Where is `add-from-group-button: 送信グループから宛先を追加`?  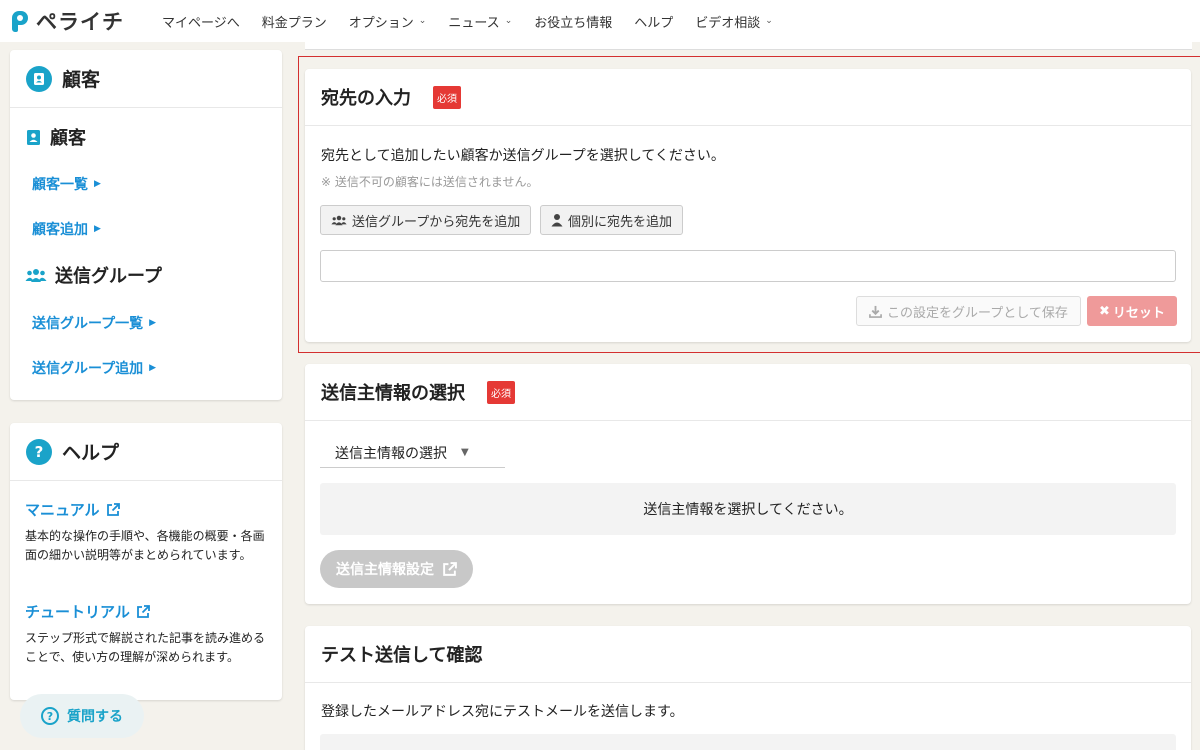
add-from-group-button: 送信グループから宛先を追加 is located at coordinates (426, 220).